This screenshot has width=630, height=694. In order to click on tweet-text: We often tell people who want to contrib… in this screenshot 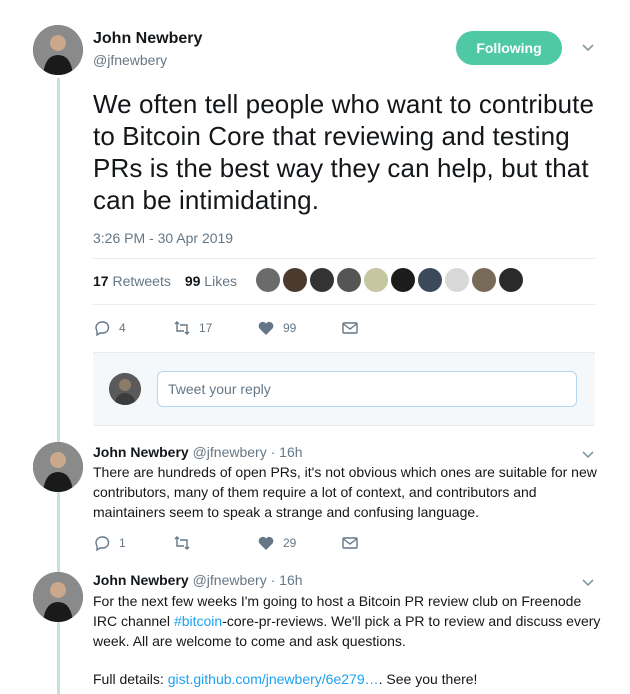, I will do `click(344, 152)`.